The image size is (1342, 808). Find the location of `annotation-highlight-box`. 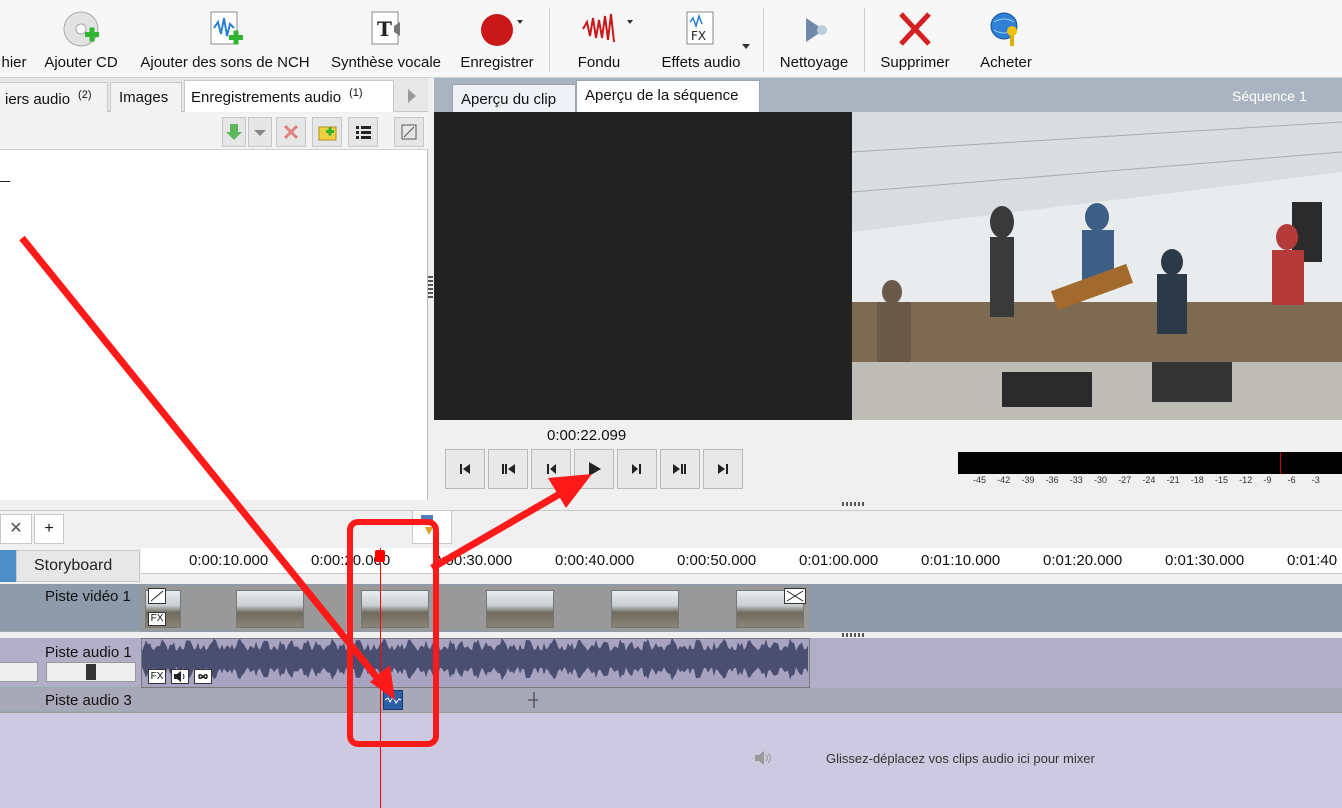

annotation-highlight-box is located at coordinates (393, 633).